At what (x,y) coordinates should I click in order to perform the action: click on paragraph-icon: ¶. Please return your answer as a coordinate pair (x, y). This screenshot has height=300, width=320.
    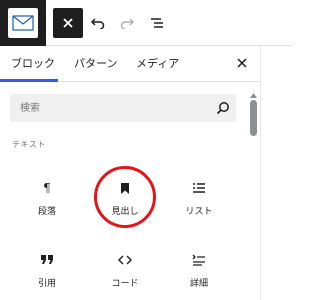
    Looking at the image, I should click on (47, 188).